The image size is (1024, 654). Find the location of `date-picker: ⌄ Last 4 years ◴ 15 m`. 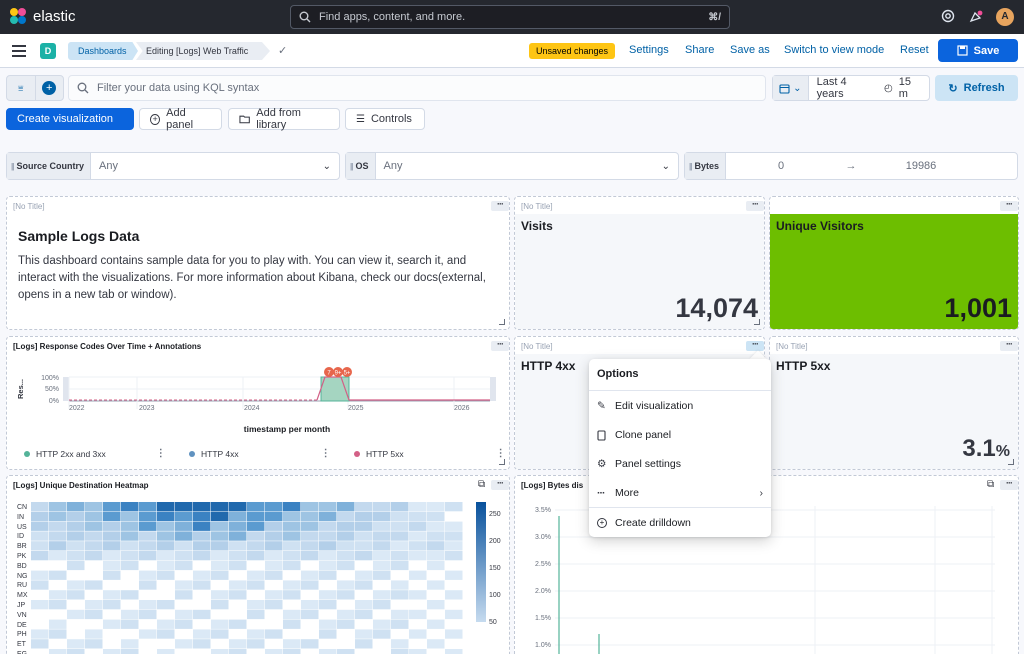

date-picker: ⌄ Last 4 years ◴ 15 m is located at coordinates (851, 88).